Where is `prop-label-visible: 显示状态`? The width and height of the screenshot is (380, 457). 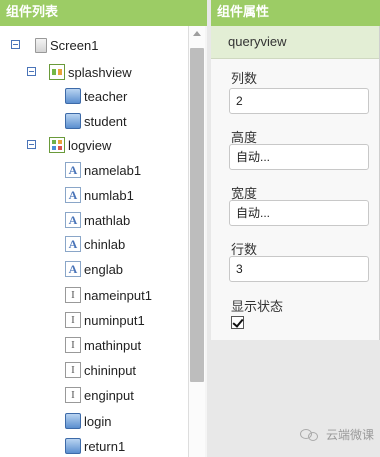 prop-label-visible: 显示状态 is located at coordinates (257, 306).